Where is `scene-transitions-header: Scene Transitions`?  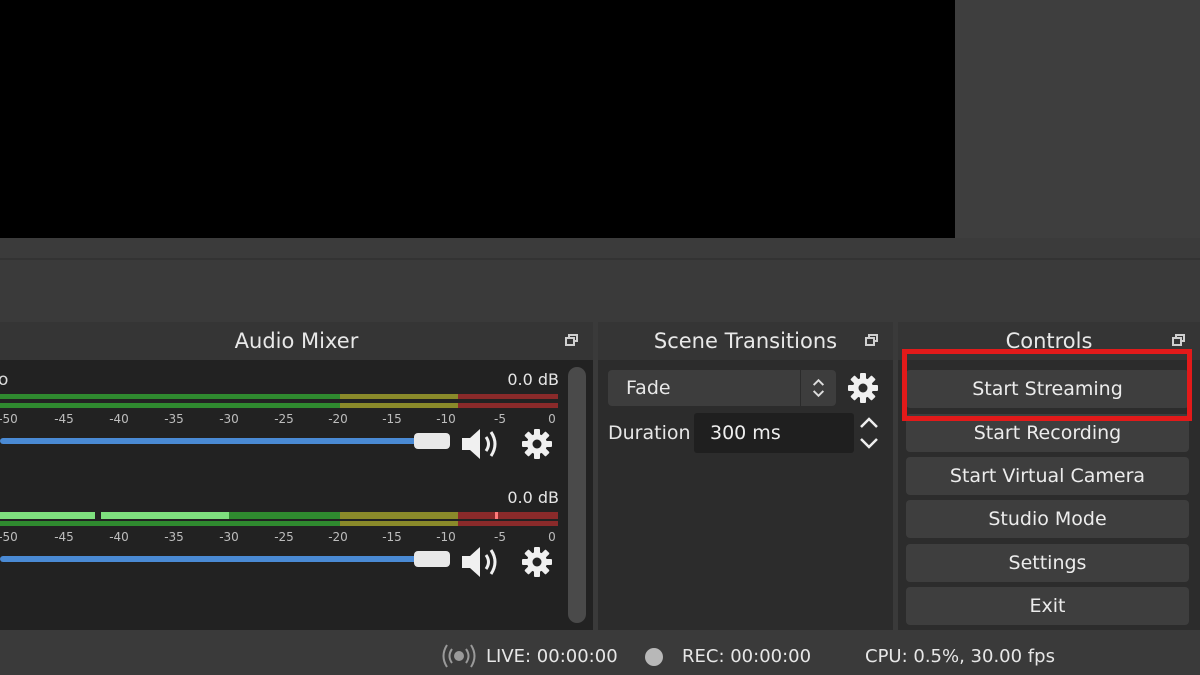
scene-transitions-header: Scene Transitions is located at coordinates (745, 341).